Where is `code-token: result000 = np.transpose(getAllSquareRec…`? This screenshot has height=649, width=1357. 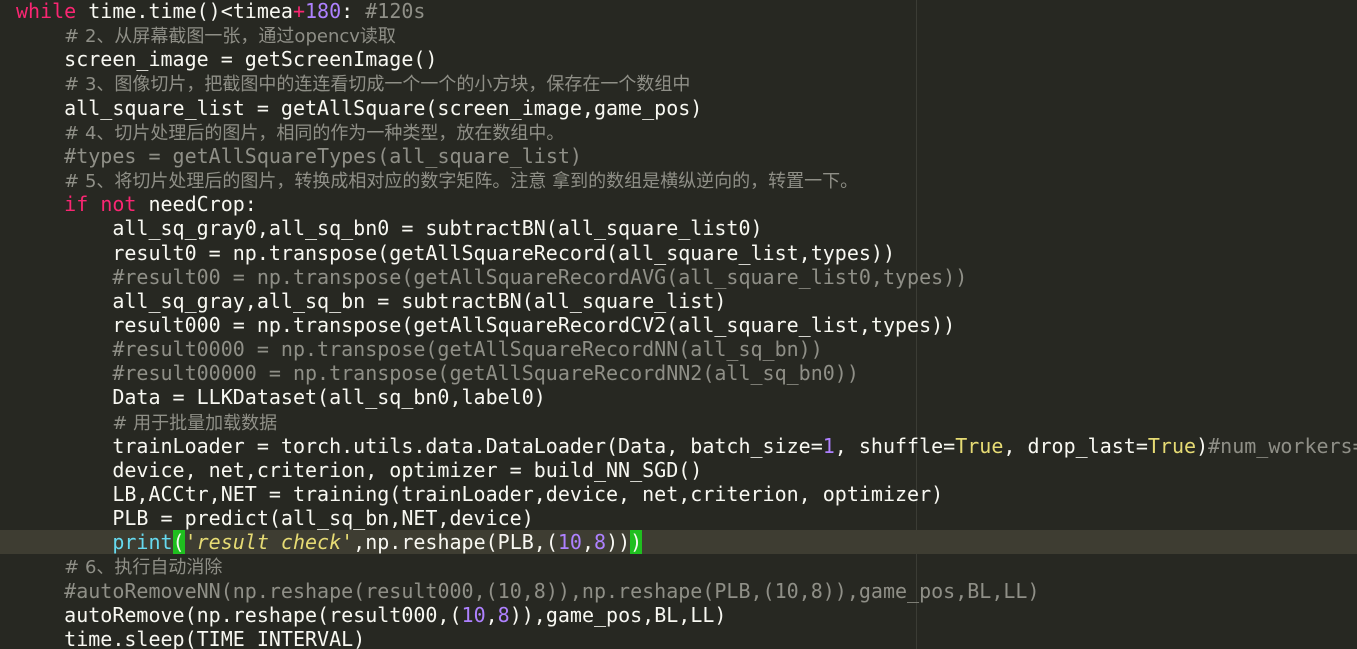
code-token: result000 = np.transpose(getAllSquareRec… is located at coordinates (486, 324).